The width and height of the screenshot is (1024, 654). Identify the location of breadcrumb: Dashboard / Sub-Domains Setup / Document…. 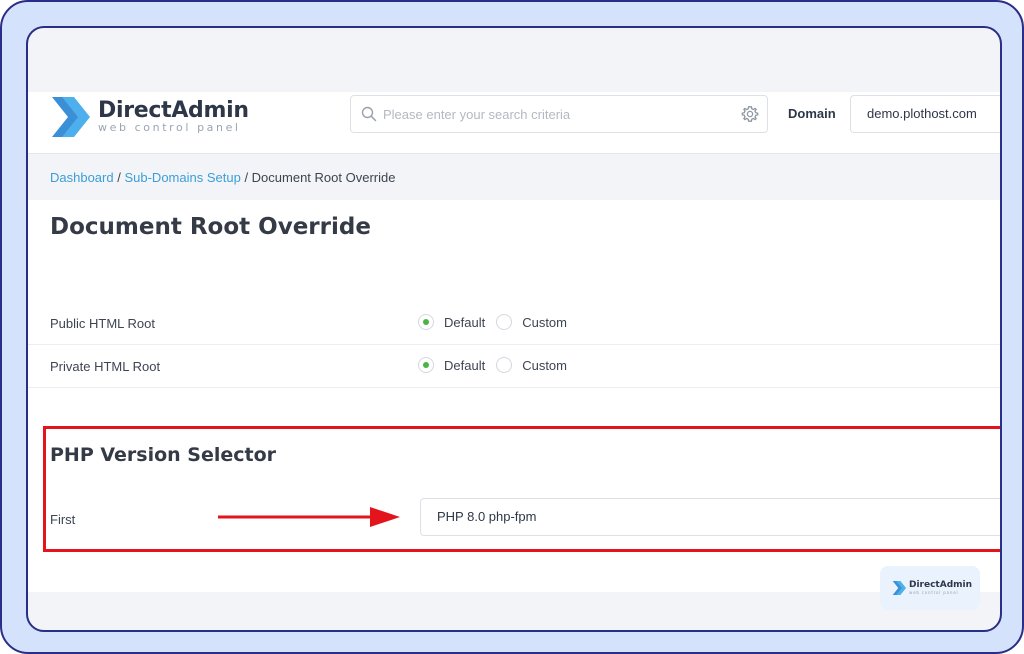
(222, 177).